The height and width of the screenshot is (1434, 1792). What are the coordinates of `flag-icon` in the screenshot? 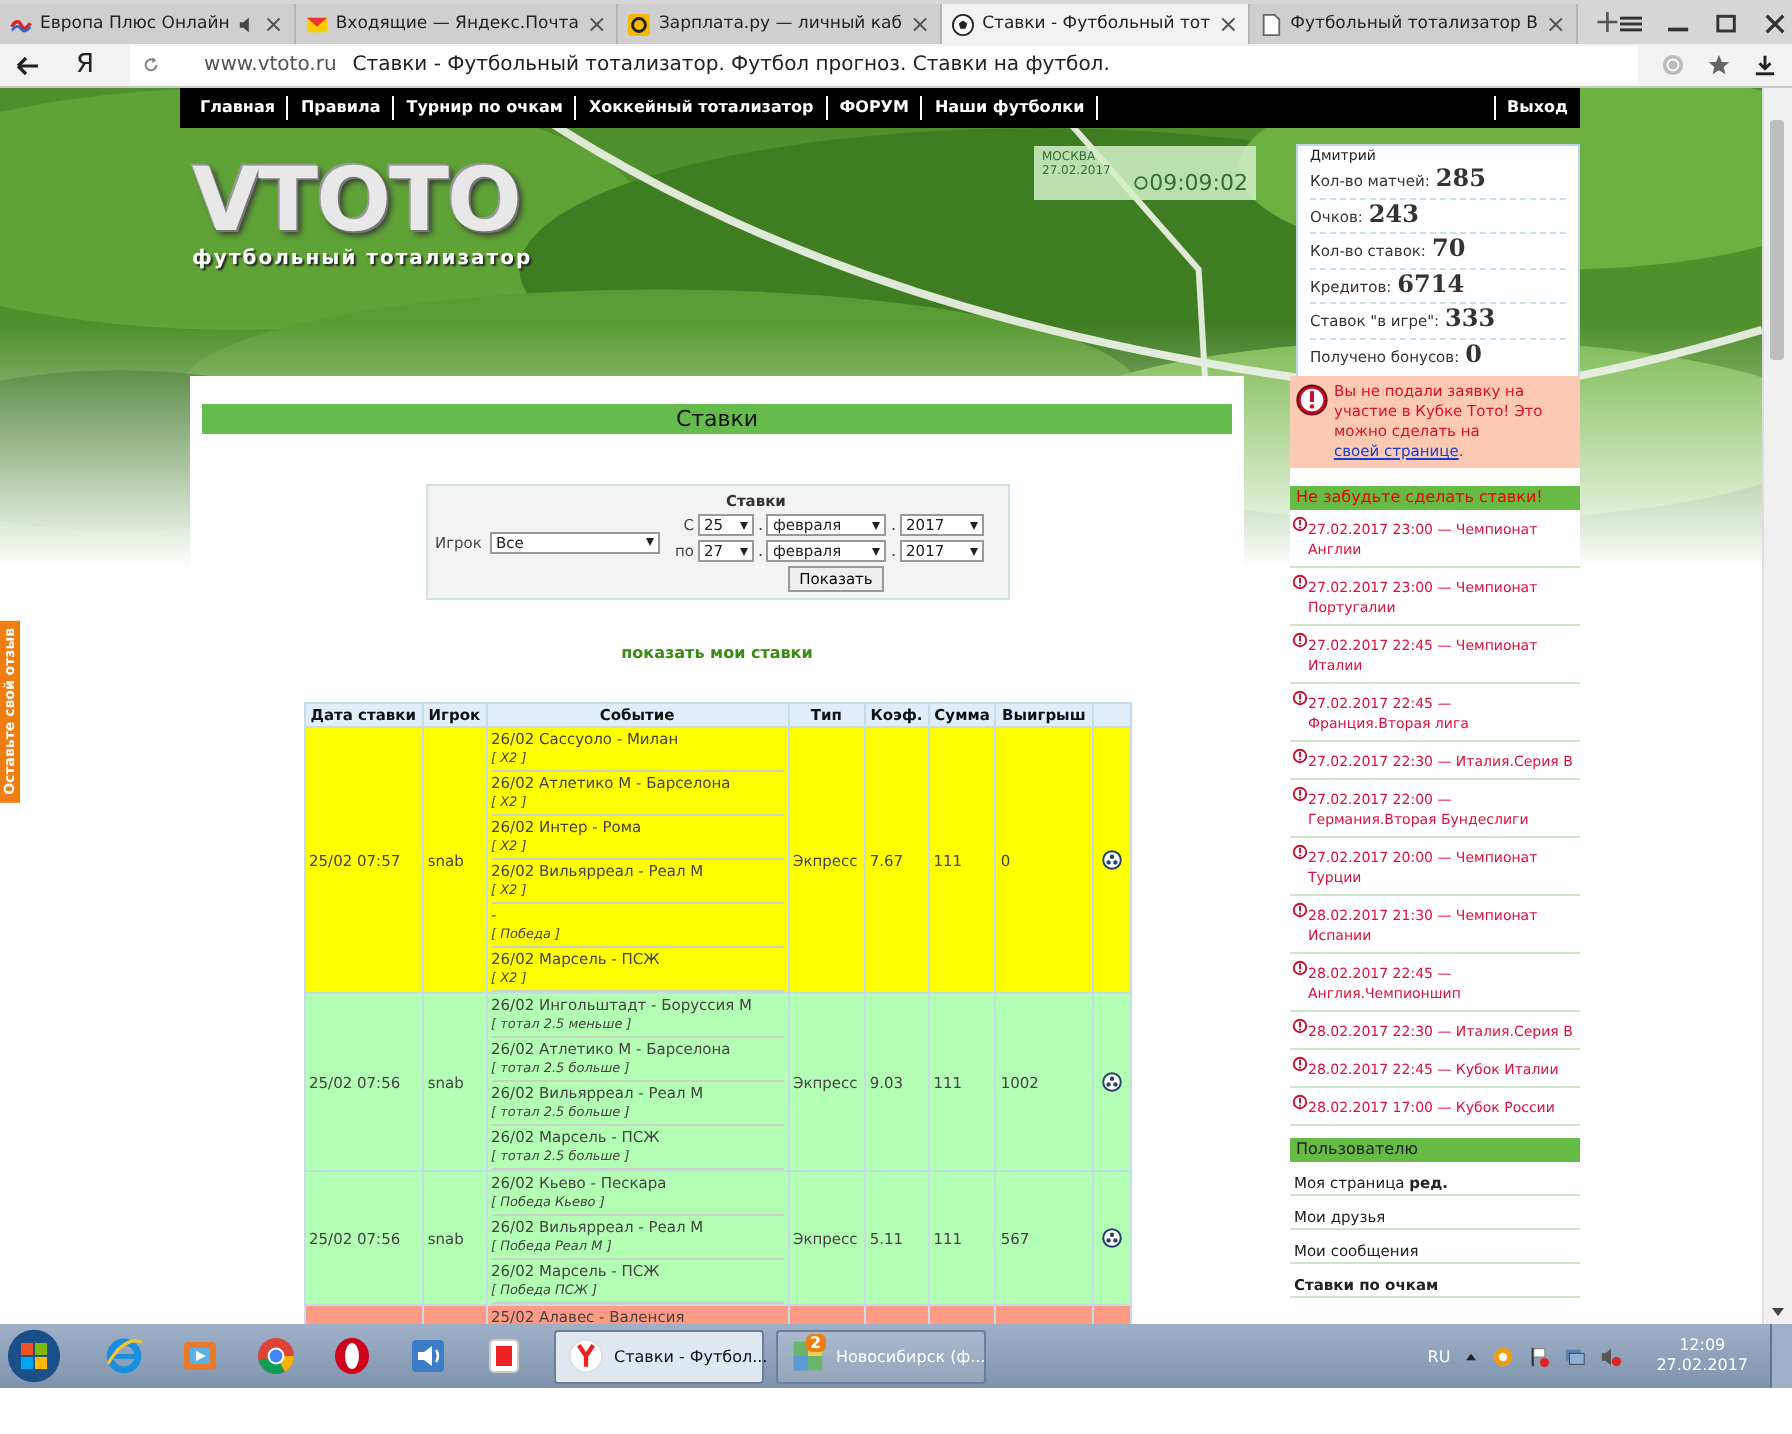 It's located at (1539, 1356).